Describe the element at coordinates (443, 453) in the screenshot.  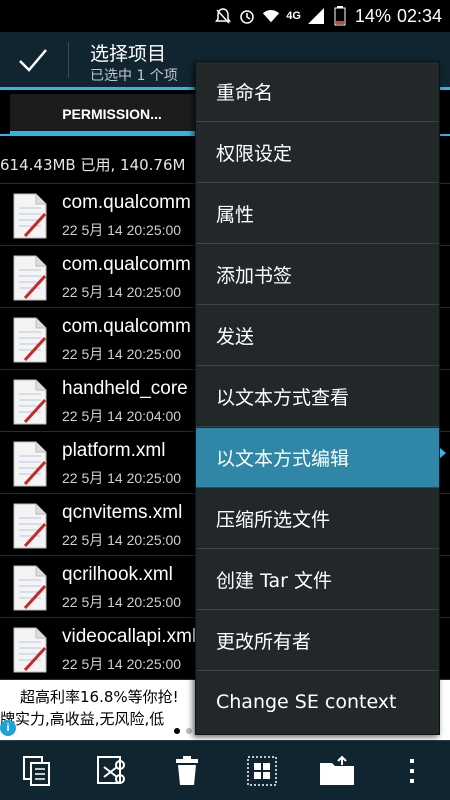
I see `submenu-arrow-icon` at that location.